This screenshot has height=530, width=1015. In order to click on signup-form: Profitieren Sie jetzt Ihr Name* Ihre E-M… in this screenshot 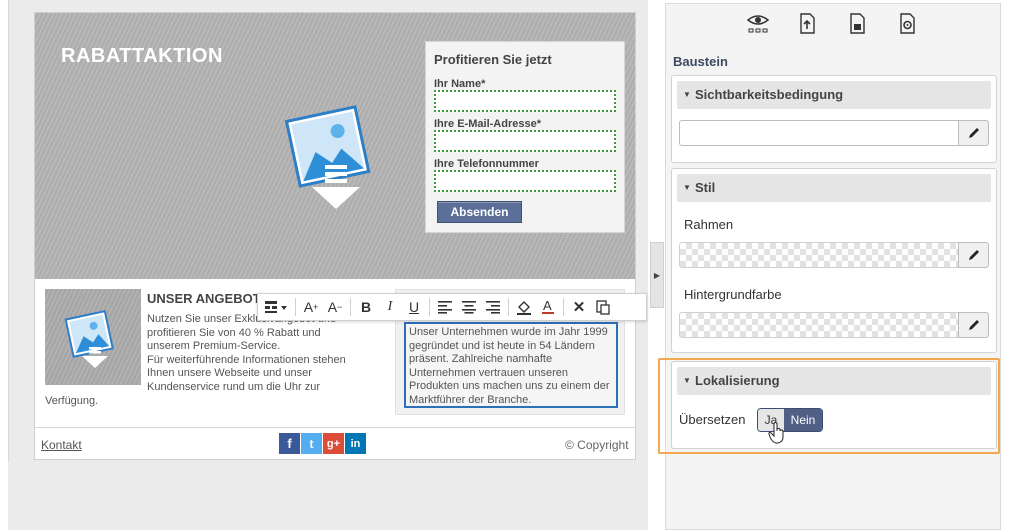, I will do `click(525, 137)`.